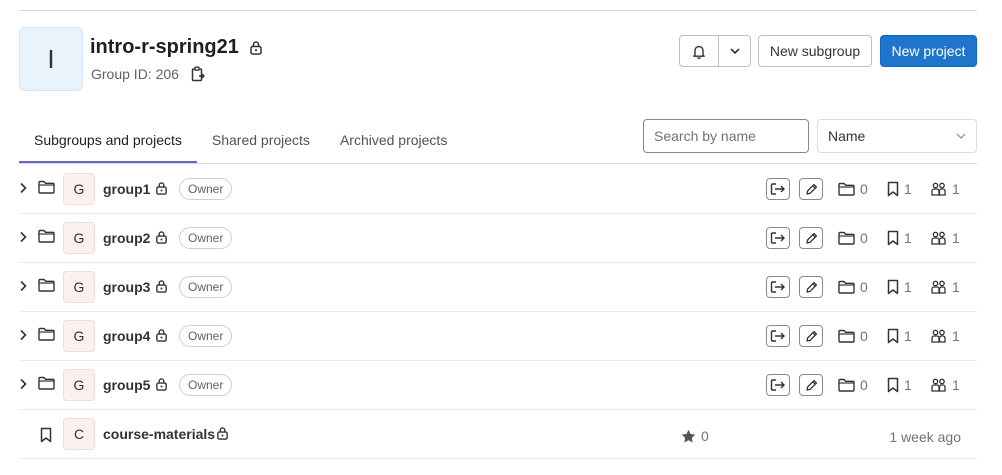 The image size is (1002, 475). What do you see at coordinates (498, 434) in the screenshot?
I see `project-row: C course-materials 0 1 week ago` at bounding box center [498, 434].